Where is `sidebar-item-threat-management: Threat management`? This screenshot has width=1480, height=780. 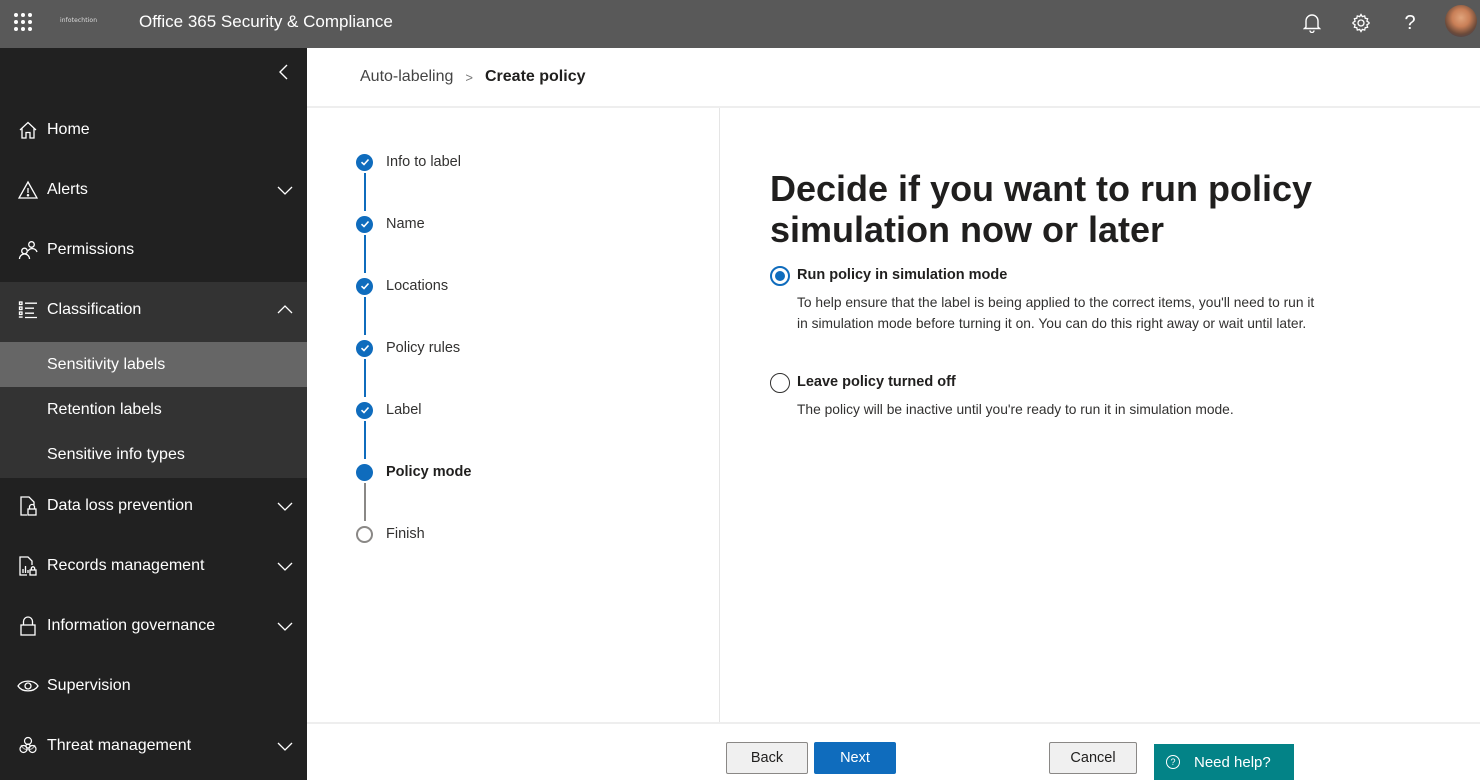
sidebar-item-threat-management: Threat management is located at coordinates (153, 746).